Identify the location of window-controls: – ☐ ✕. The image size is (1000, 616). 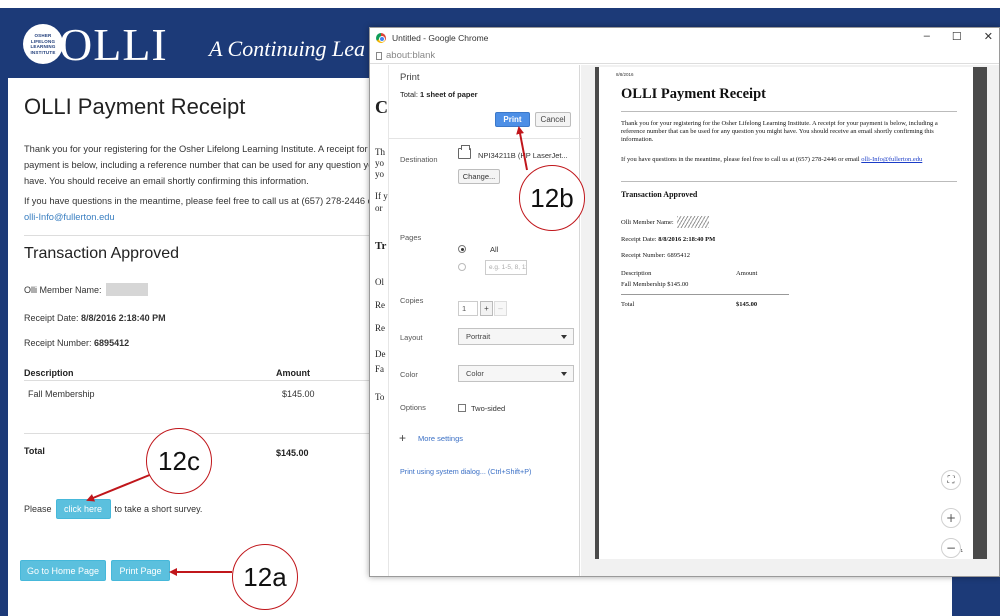
(958, 36).